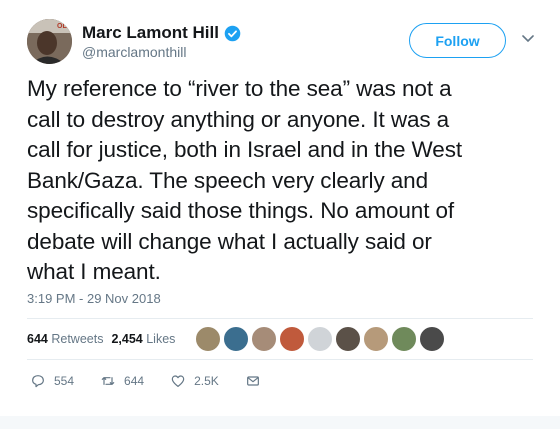 Image resolution: width=560 pixels, height=429 pixels. Describe the element at coordinates (178, 381) in the screenshot. I see `heart-icon` at that location.